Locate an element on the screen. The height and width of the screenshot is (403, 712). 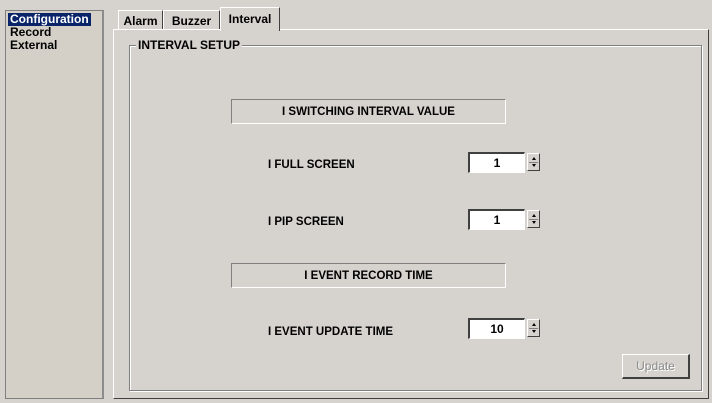
full-screen-input is located at coordinates (496, 162).